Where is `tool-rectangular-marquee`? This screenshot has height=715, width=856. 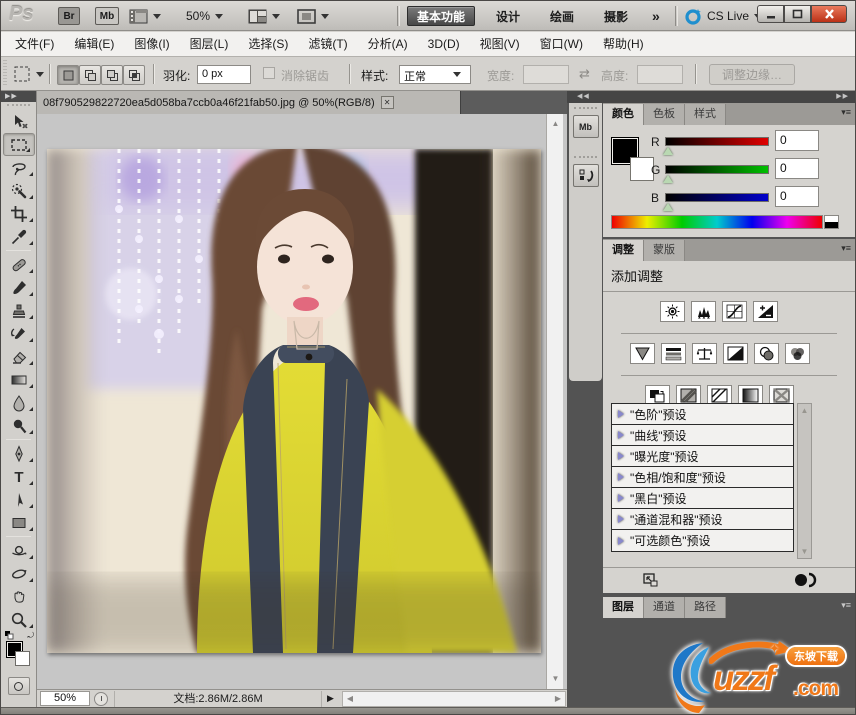
tool-rectangular-marquee is located at coordinates (19, 144).